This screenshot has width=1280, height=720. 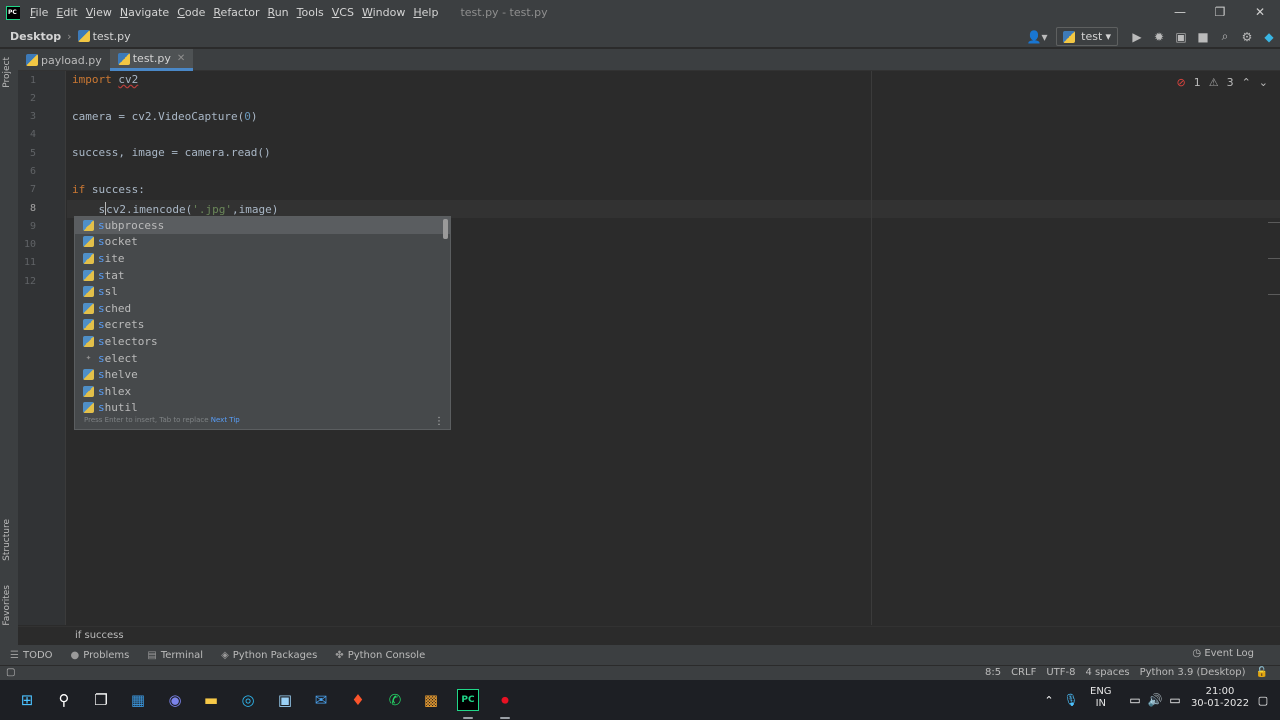 What do you see at coordinates (32, 208) in the screenshot?
I see `line-number: 8` at bounding box center [32, 208].